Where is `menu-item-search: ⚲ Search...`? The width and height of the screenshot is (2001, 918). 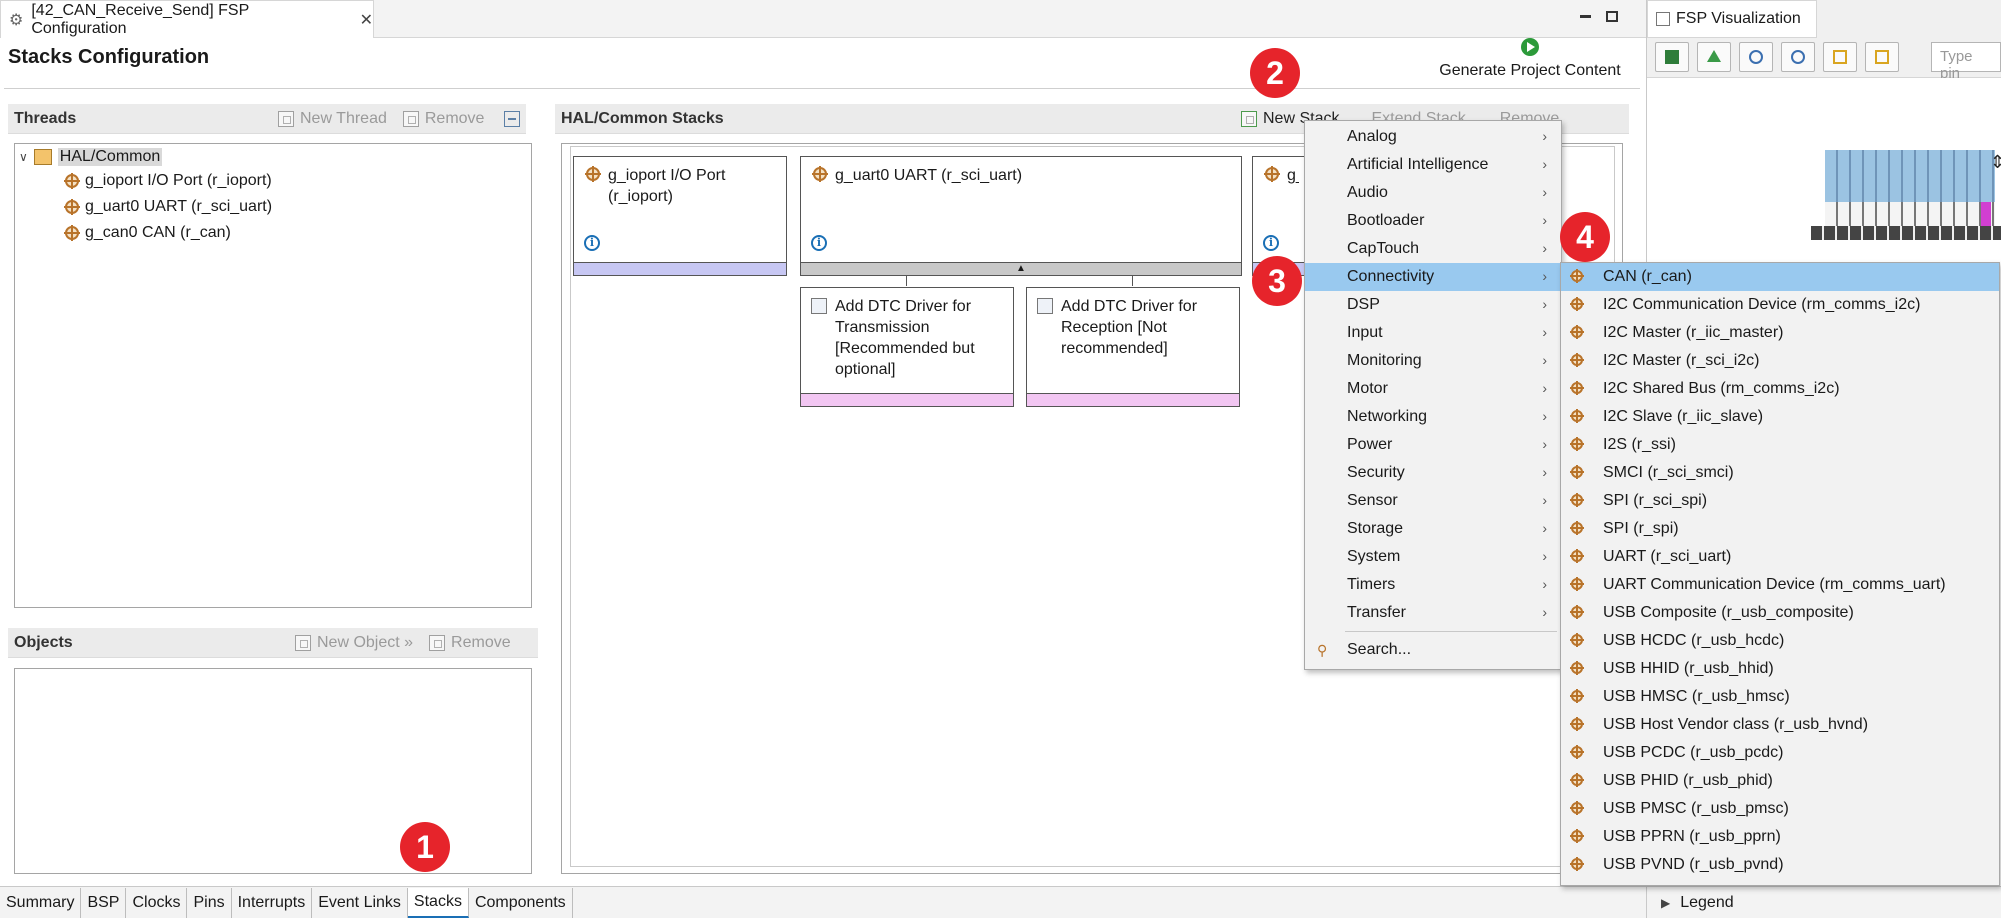
menu-item-search: ⚲ Search... is located at coordinates (1433, 650).